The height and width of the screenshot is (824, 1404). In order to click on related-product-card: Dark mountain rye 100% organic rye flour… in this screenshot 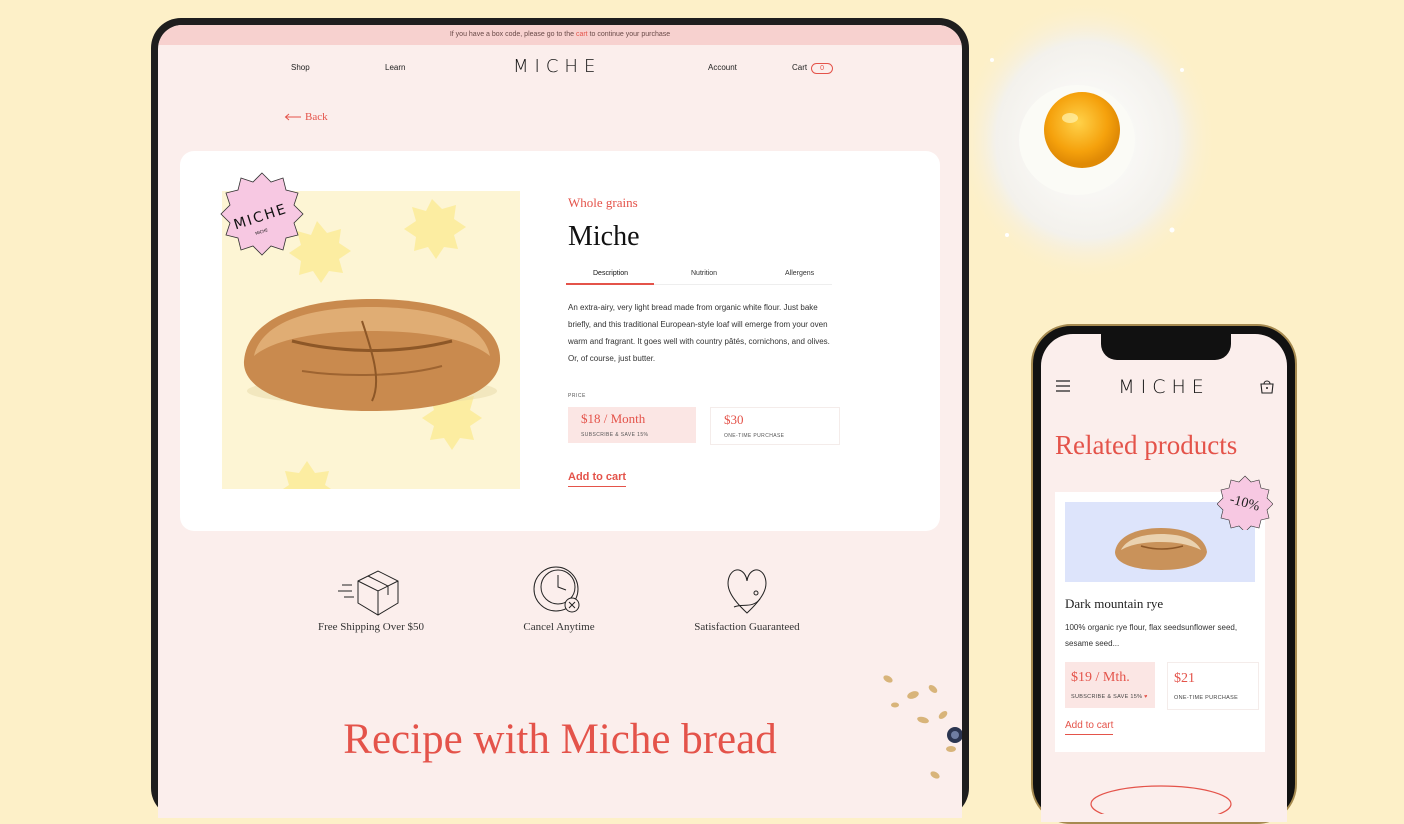, I will do `click(1160, 622)`.